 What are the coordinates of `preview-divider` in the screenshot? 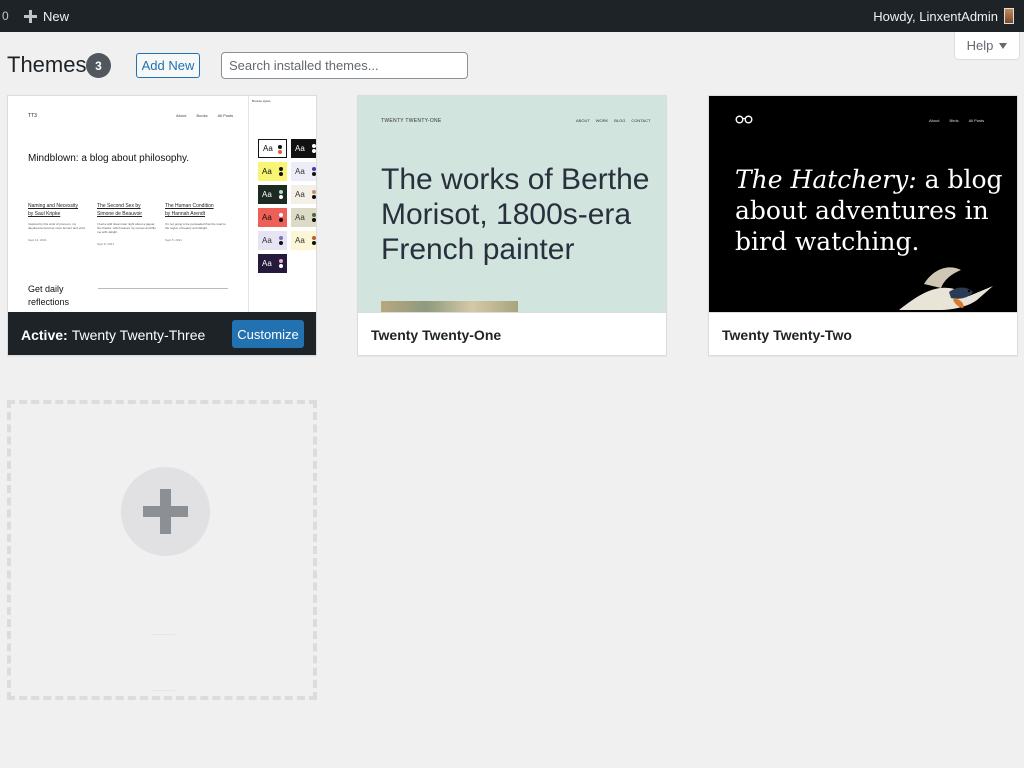 It's located at (163, 288).